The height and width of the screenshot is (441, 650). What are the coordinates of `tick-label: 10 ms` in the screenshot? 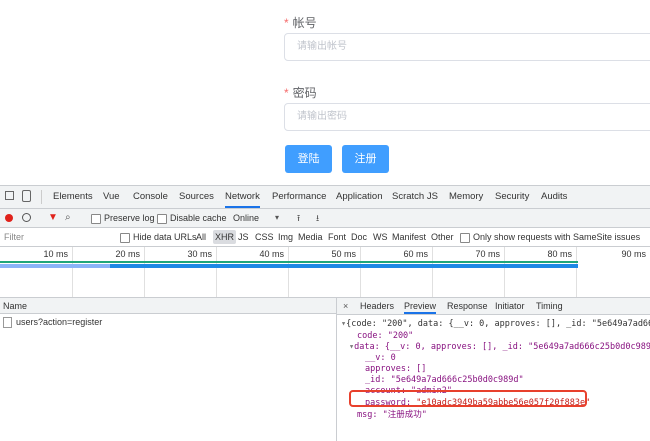 It's located at (55, 254).